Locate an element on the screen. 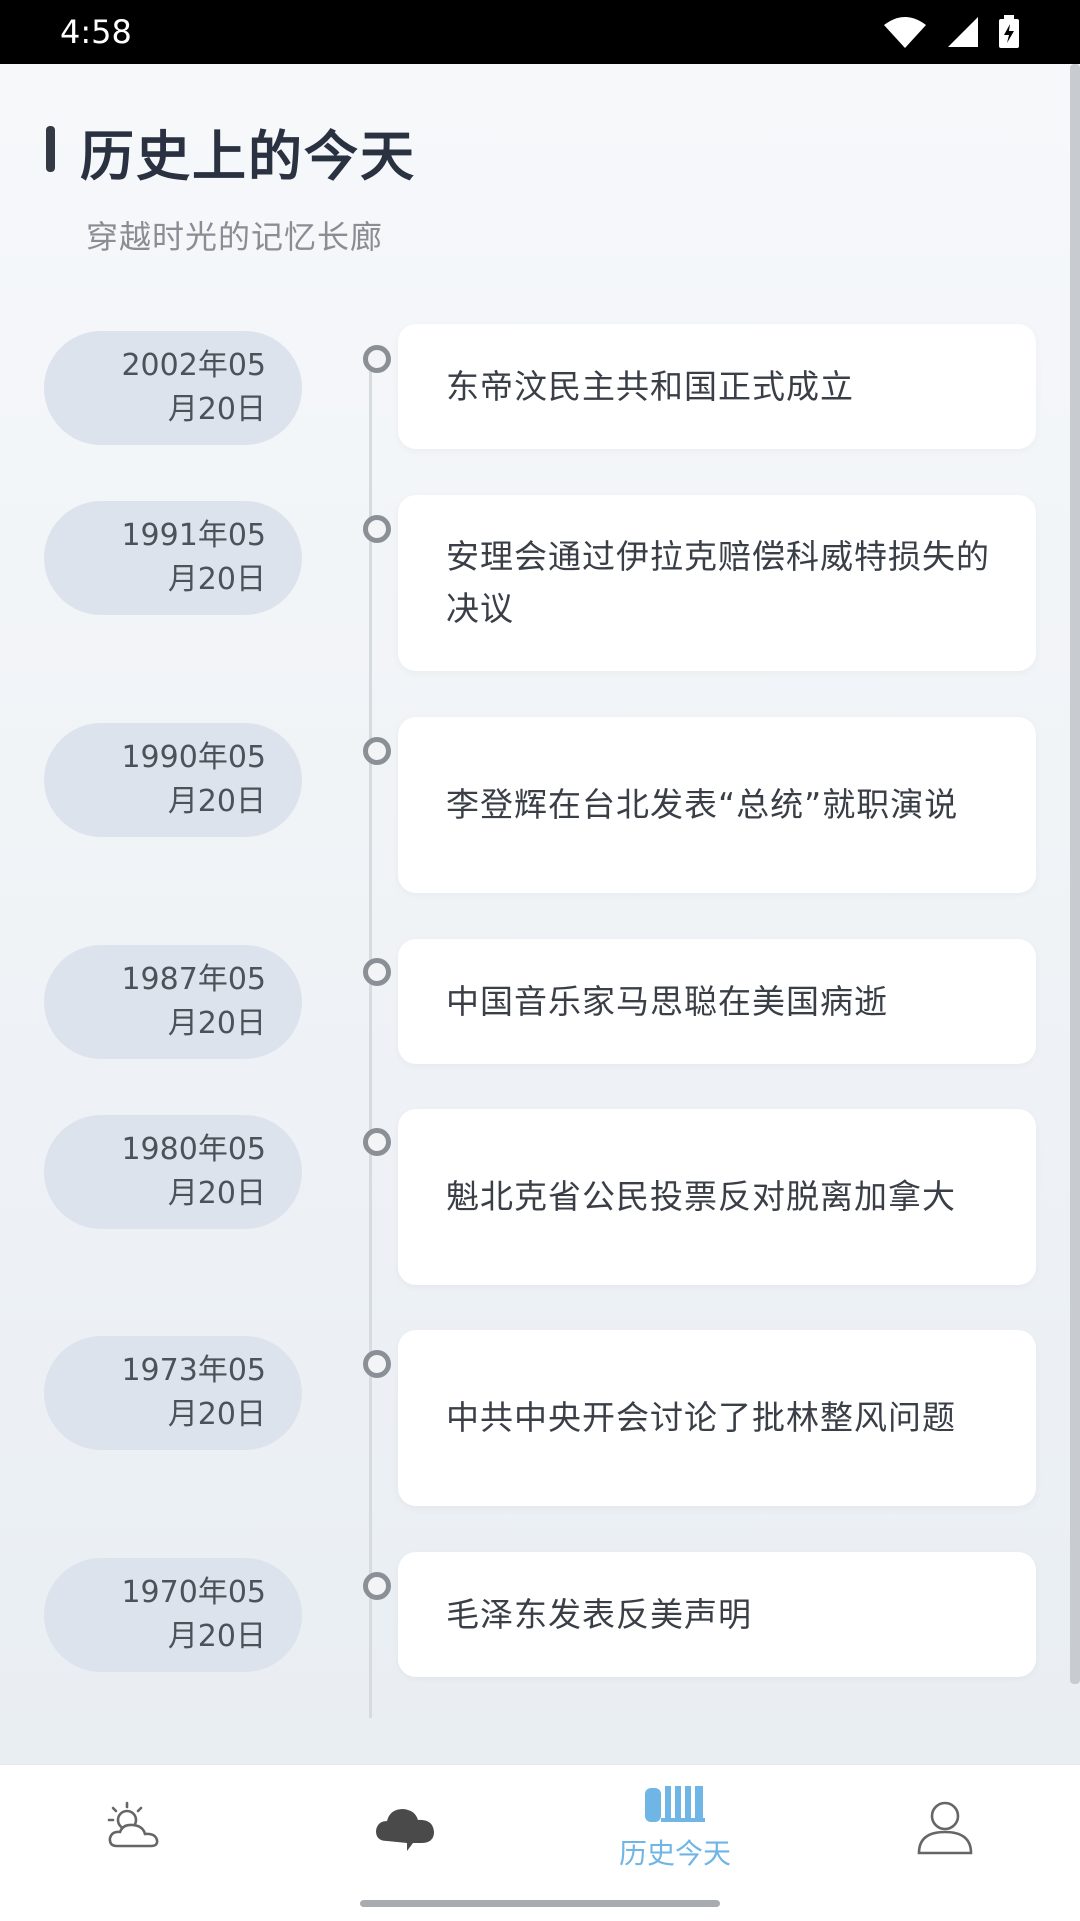  title-accent-bar is located at coordinates (50, 149).